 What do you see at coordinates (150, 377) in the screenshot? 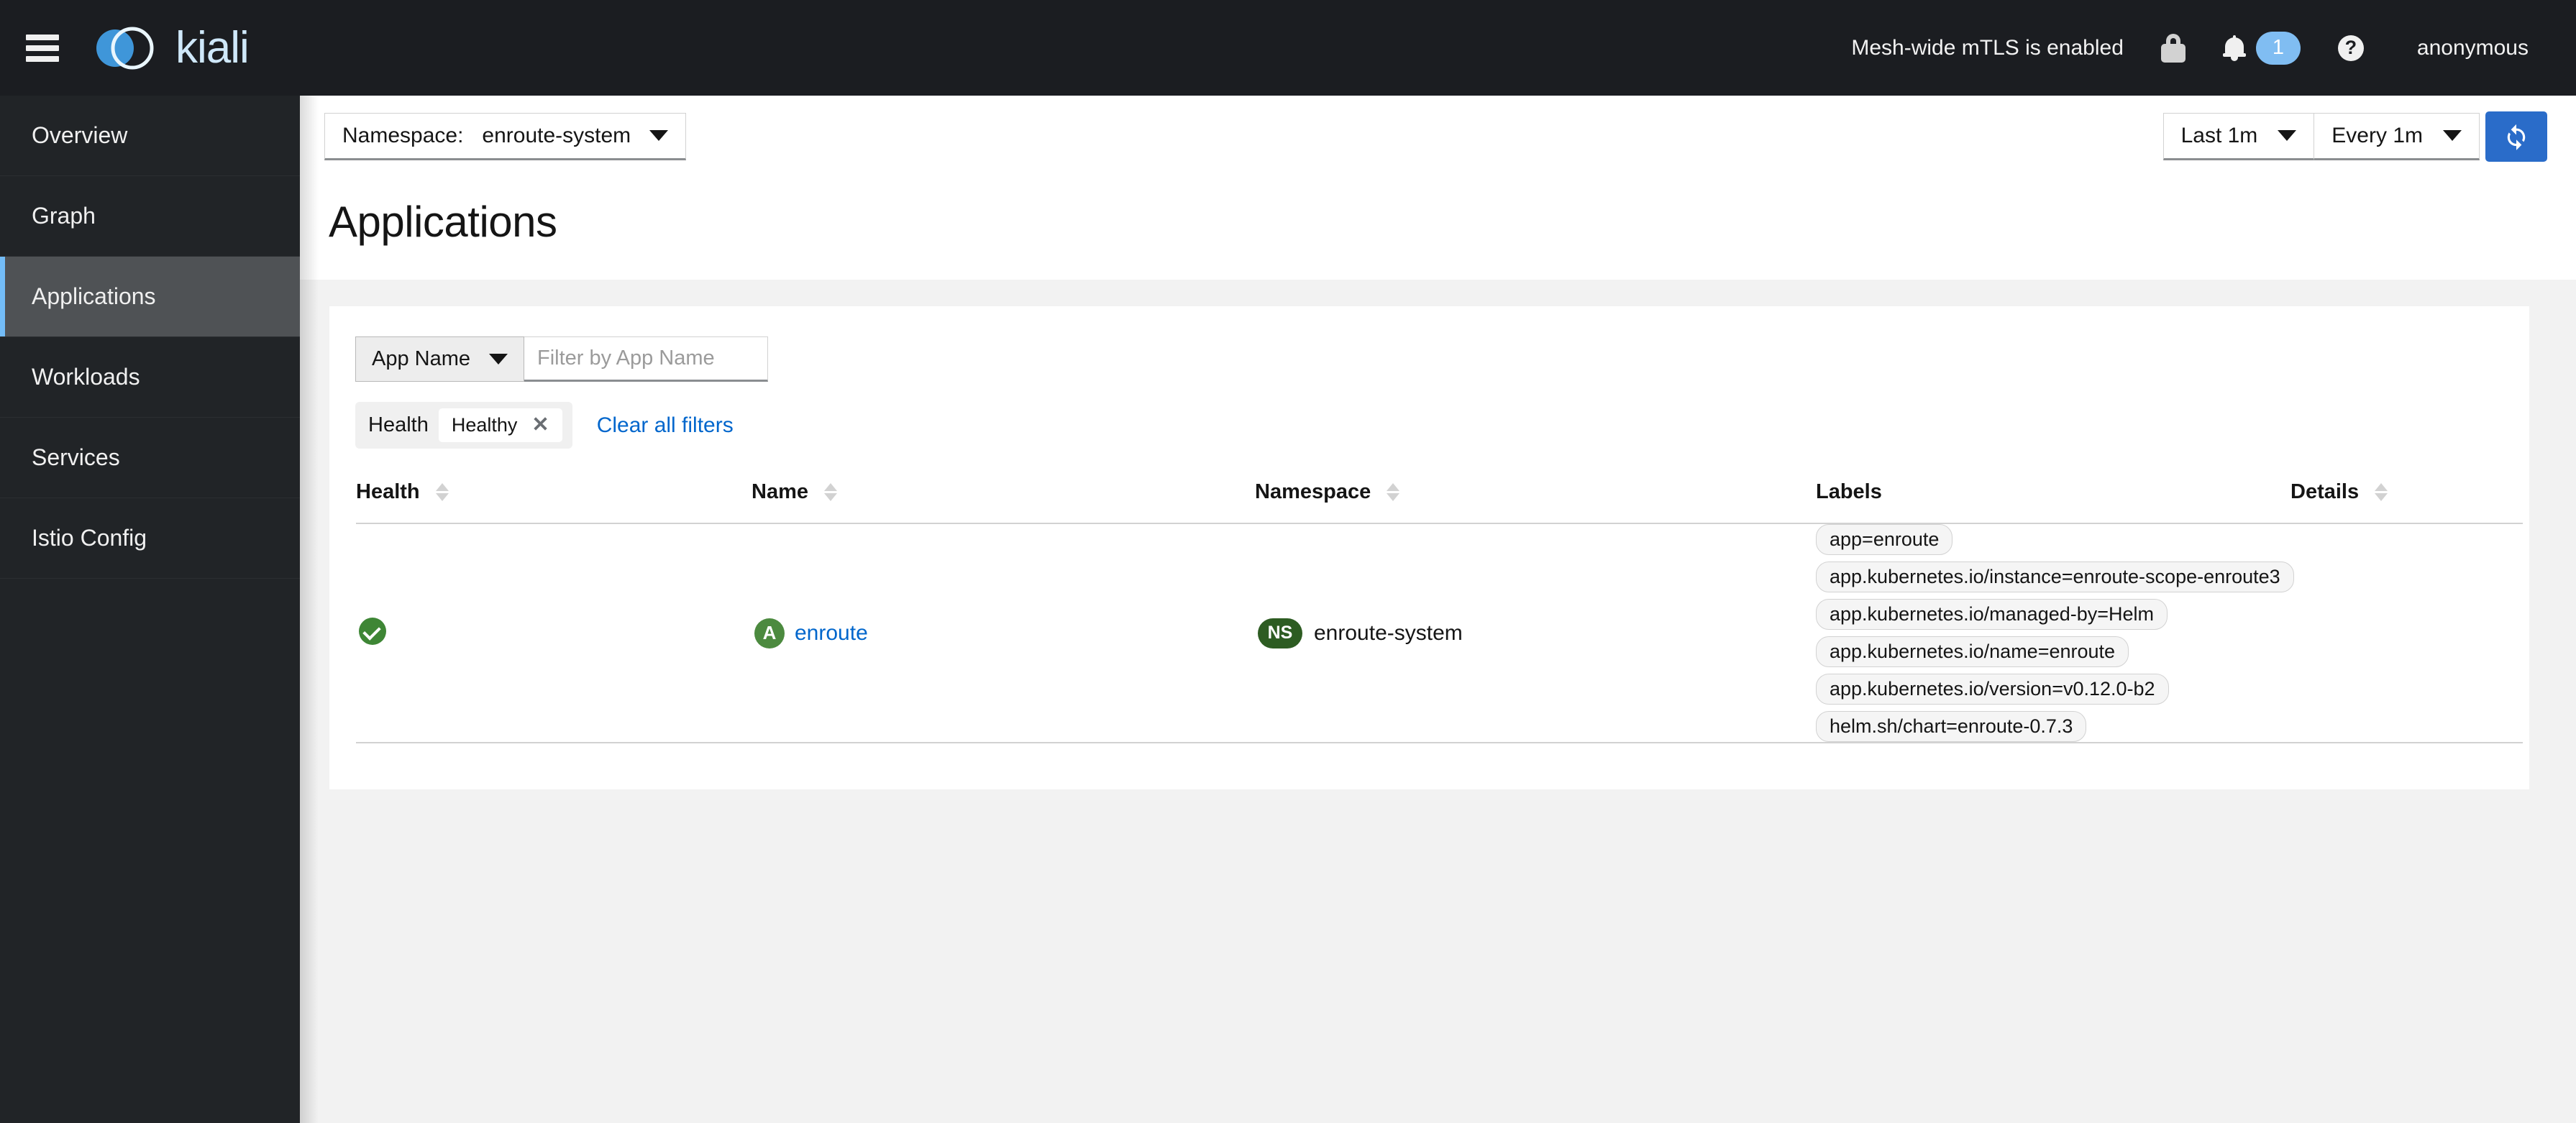
I see `sidebar-item-workloads: Workloads` at bounding box center [150, 377].